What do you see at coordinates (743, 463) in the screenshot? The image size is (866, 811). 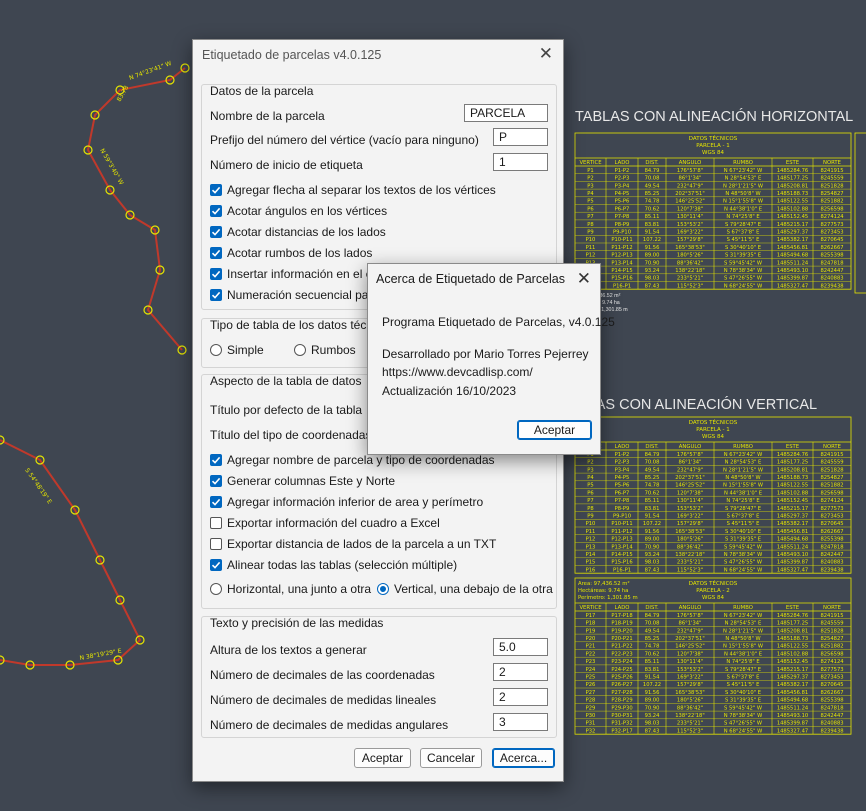 I see `table-cell: N 28°54'53" E` at bounding box center [743, 463].